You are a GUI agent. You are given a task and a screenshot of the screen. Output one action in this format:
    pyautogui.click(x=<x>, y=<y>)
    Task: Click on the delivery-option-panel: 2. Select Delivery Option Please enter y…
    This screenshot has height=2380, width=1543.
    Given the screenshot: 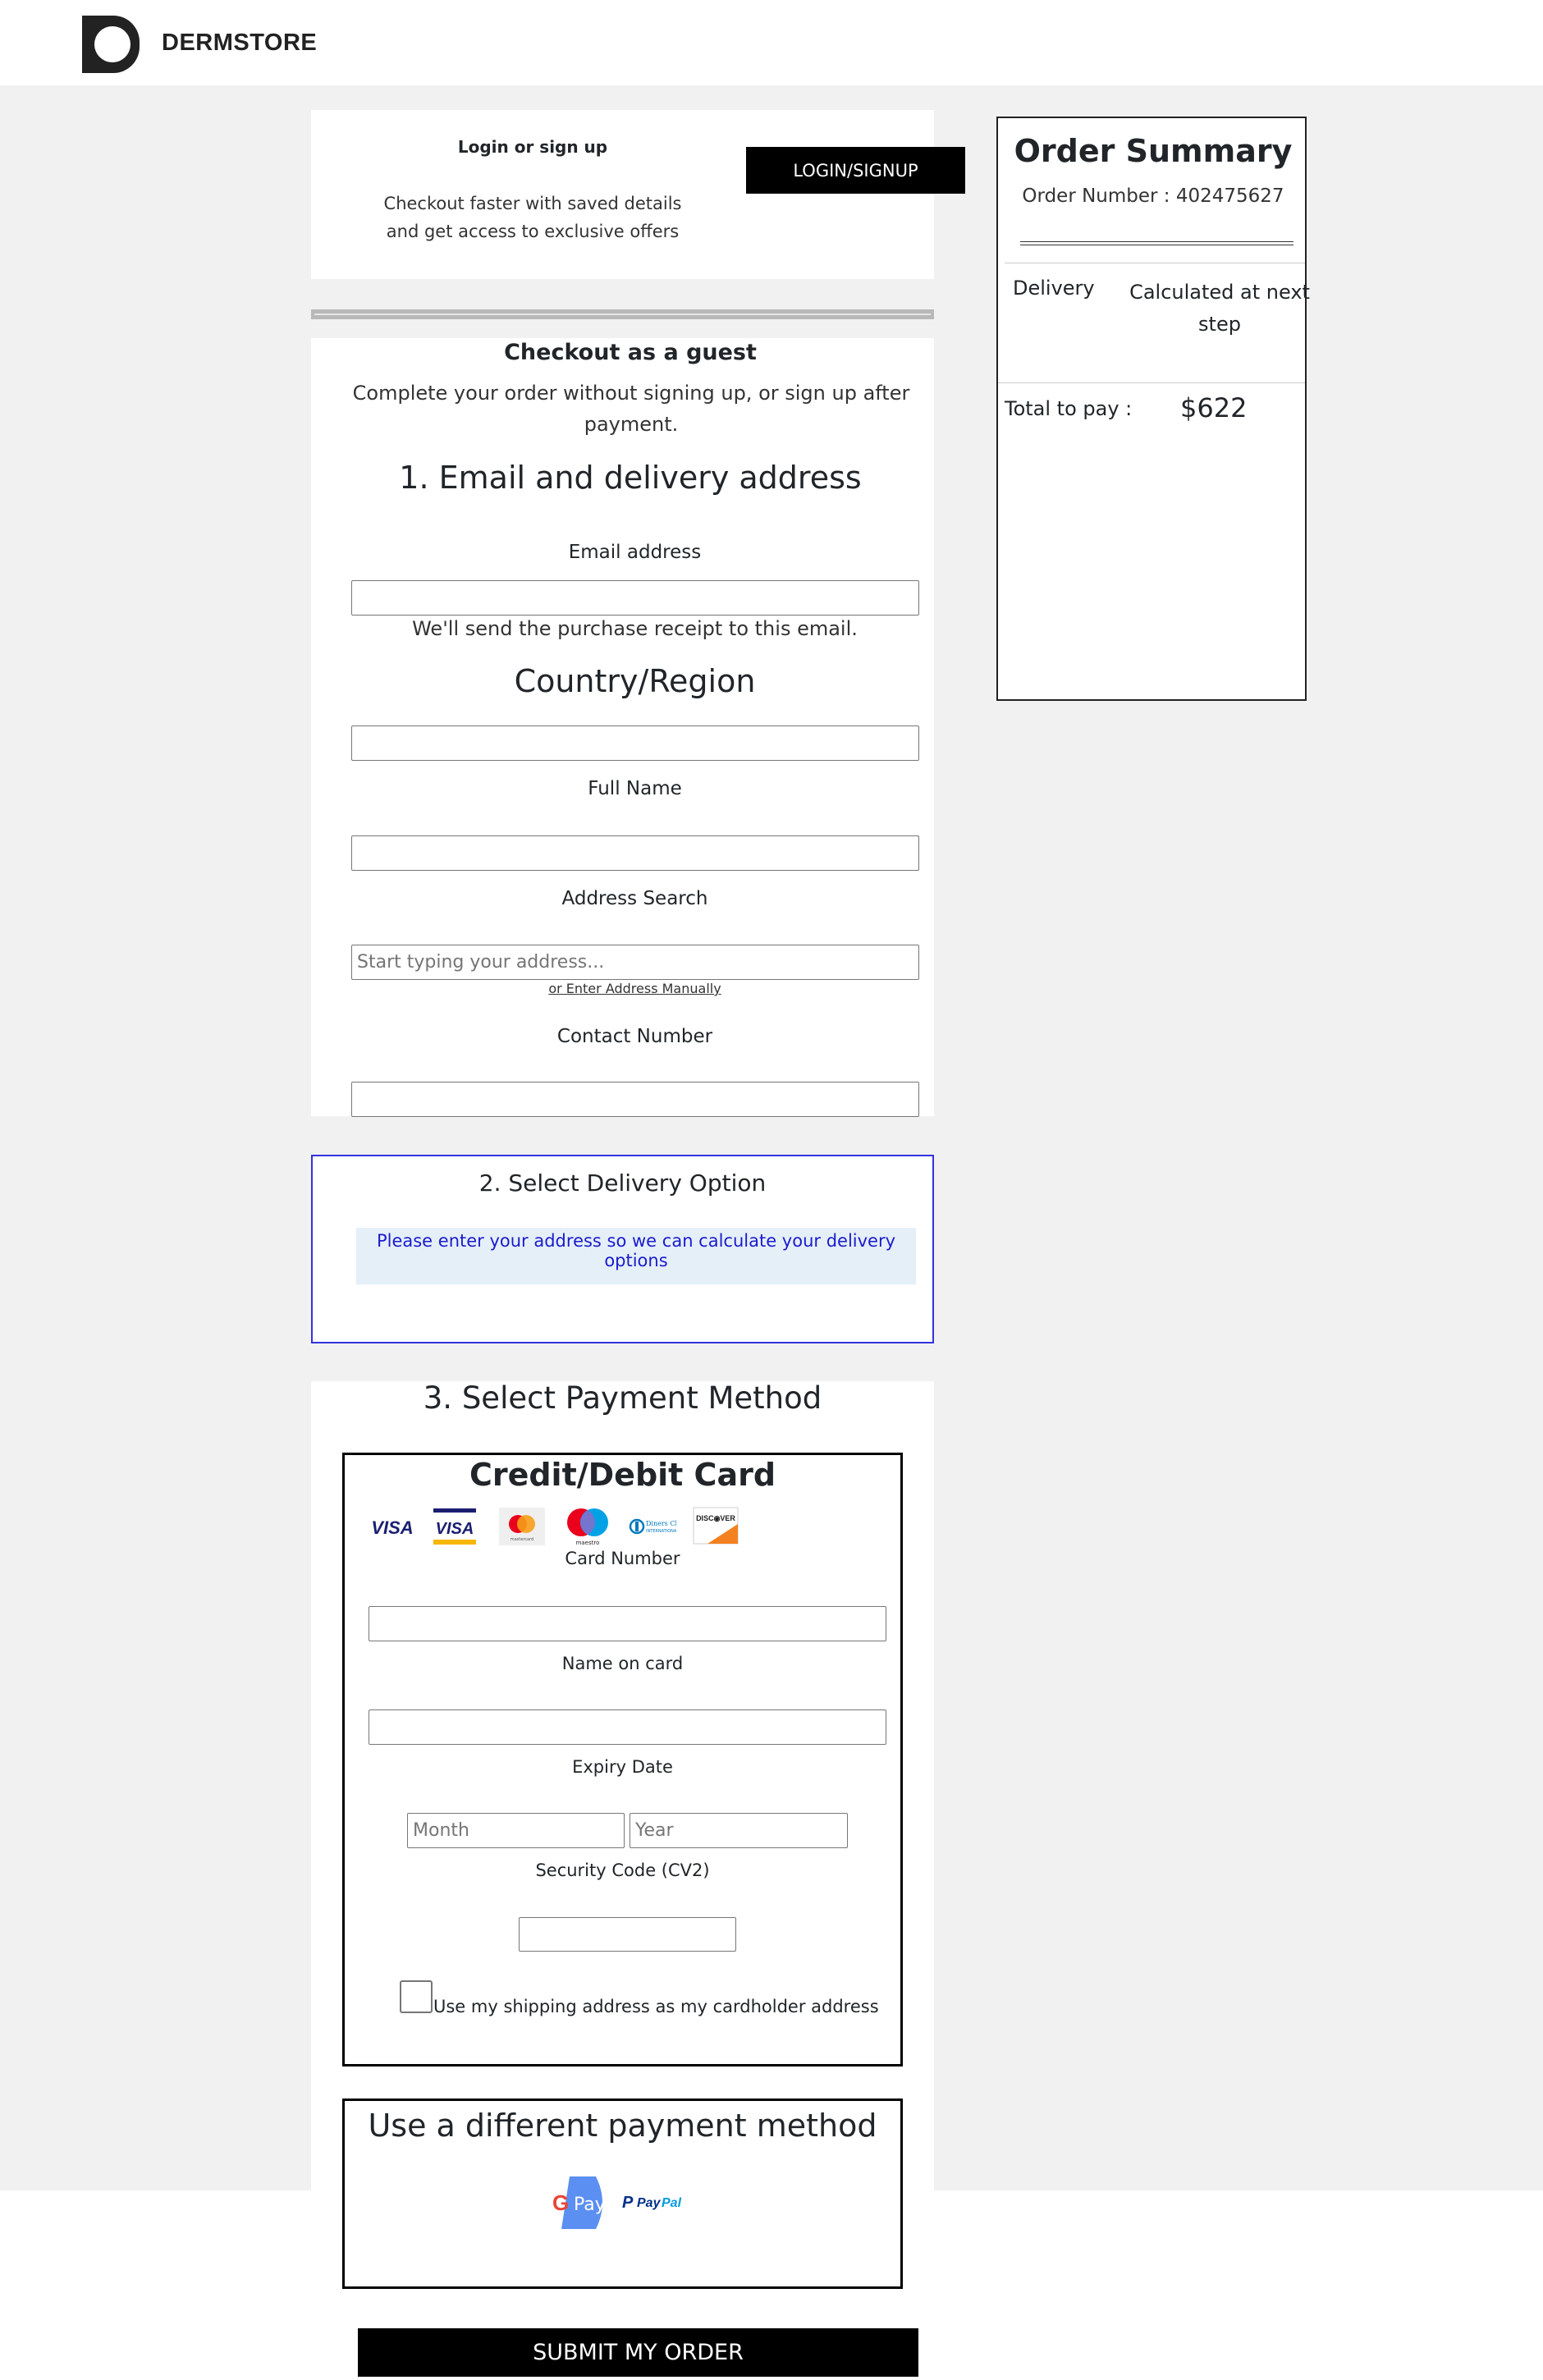 What is the action you would take?
    pyautogui.click(x=622, y=1249)
    